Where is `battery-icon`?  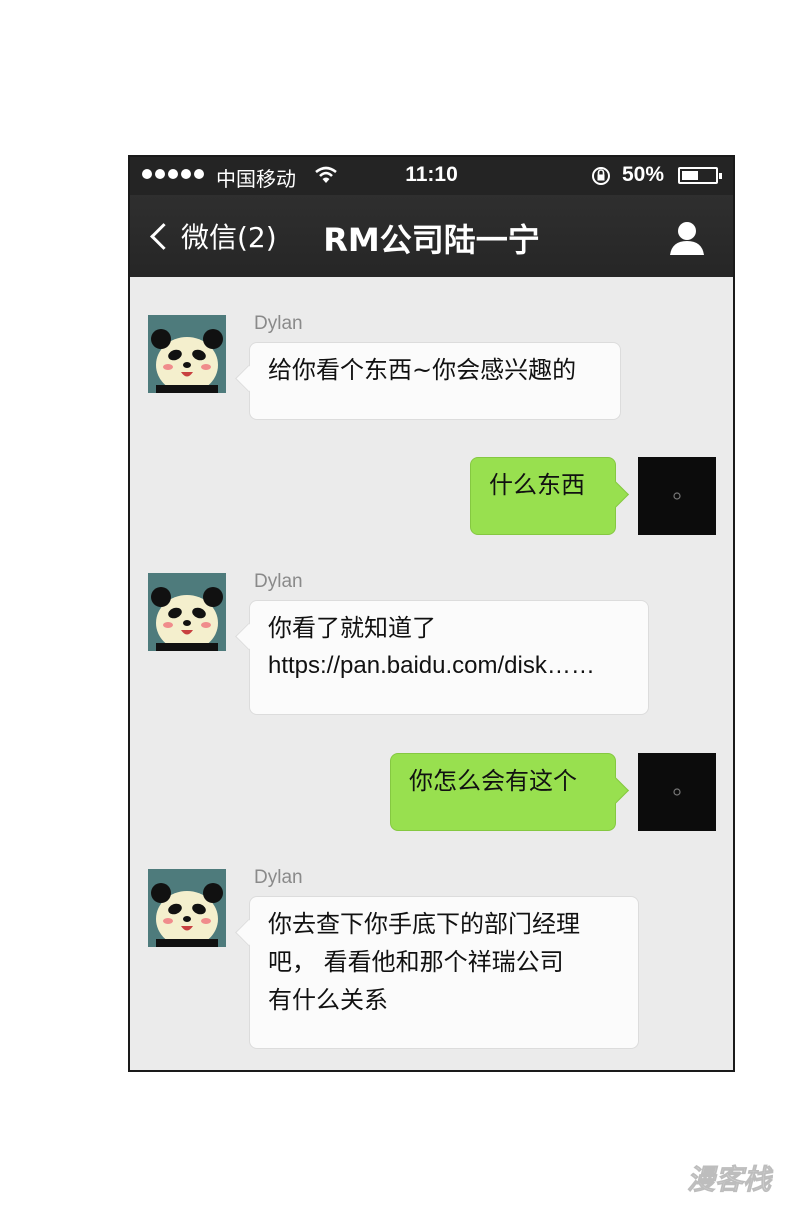
battery-icon is located at coordinates (700, 175).